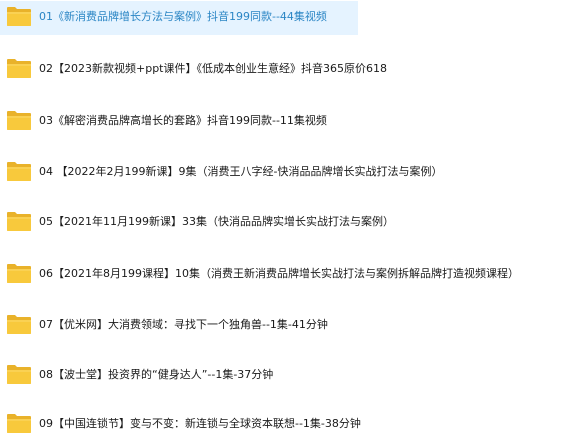 The height and width of the screenshot is (446, 579). I want to click on folder-item-08: 08【波士堂】投资界的“健身达人”--1集-37分钟, so click(289, 376).